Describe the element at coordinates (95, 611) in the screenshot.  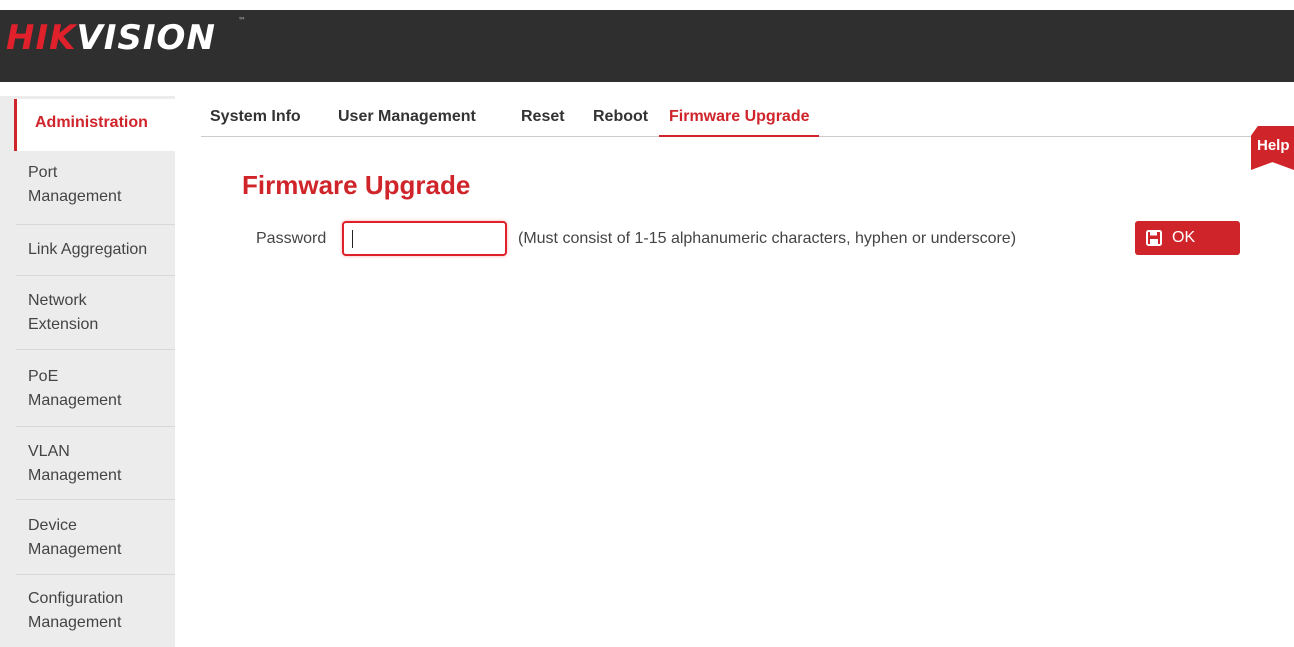
I see `sidebar-item-configuration-management: Configuration Management` at that location.